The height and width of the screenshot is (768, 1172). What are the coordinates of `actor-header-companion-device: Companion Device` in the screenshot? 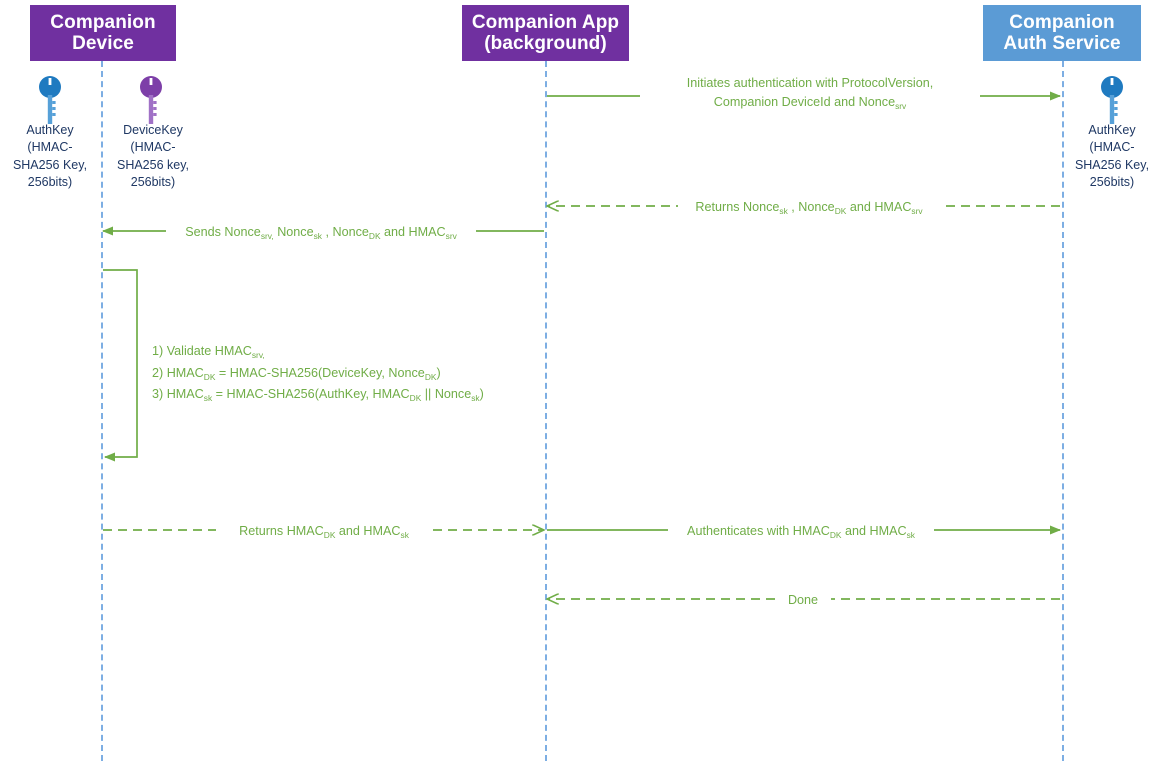 It's located at (103, 33).